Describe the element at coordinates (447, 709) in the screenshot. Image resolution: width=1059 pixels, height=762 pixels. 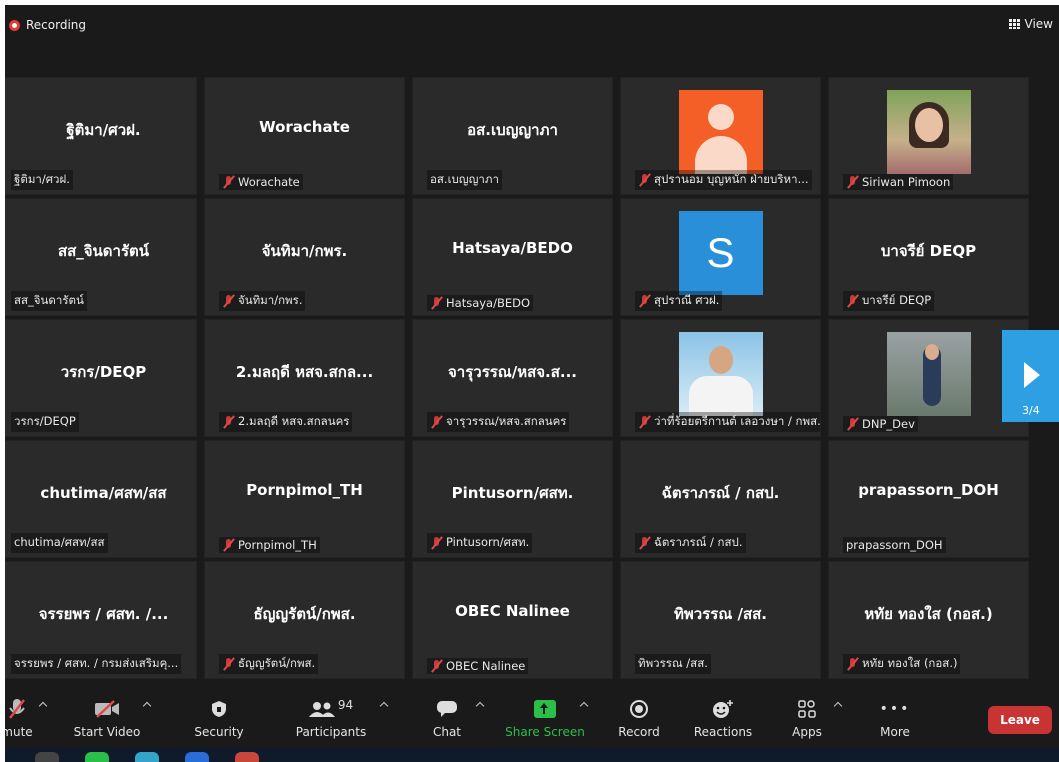
I see `chat-bubble-icon` at that location.